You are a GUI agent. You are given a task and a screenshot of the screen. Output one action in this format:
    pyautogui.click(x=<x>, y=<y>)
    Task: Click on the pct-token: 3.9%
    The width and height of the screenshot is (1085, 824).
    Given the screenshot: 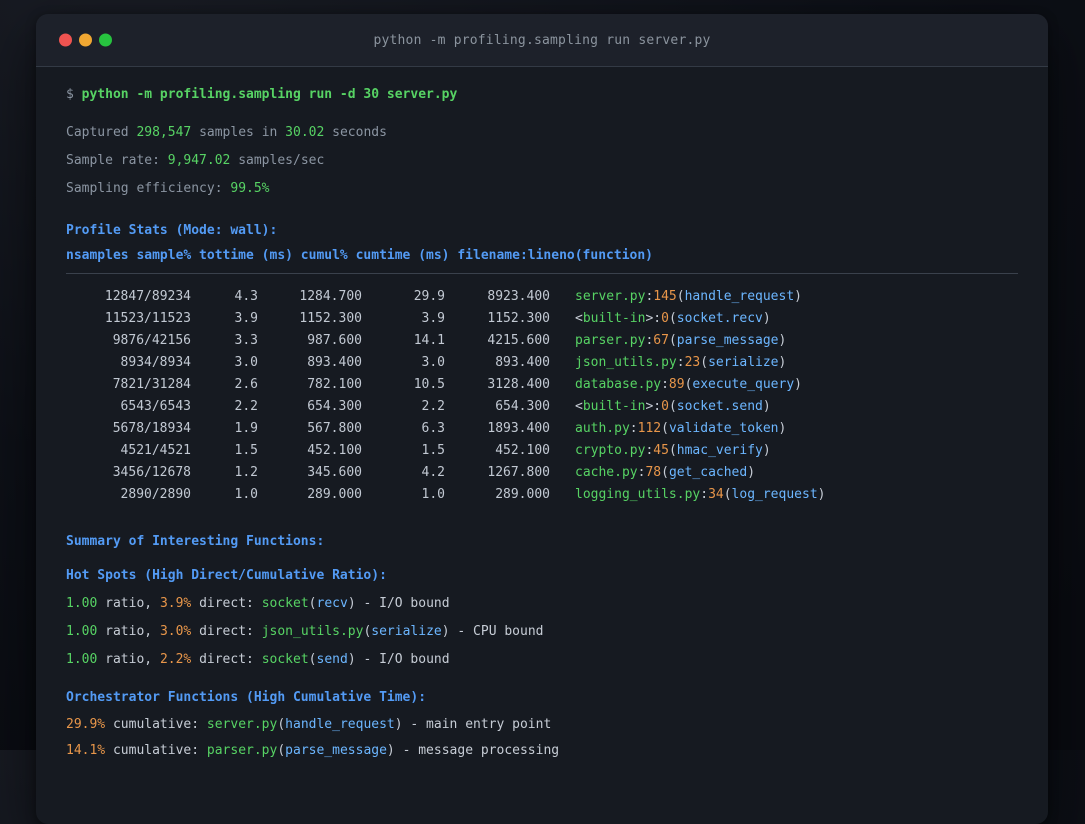 What is the action you would take?
    pyautogui.click(x=175, y=603)
    